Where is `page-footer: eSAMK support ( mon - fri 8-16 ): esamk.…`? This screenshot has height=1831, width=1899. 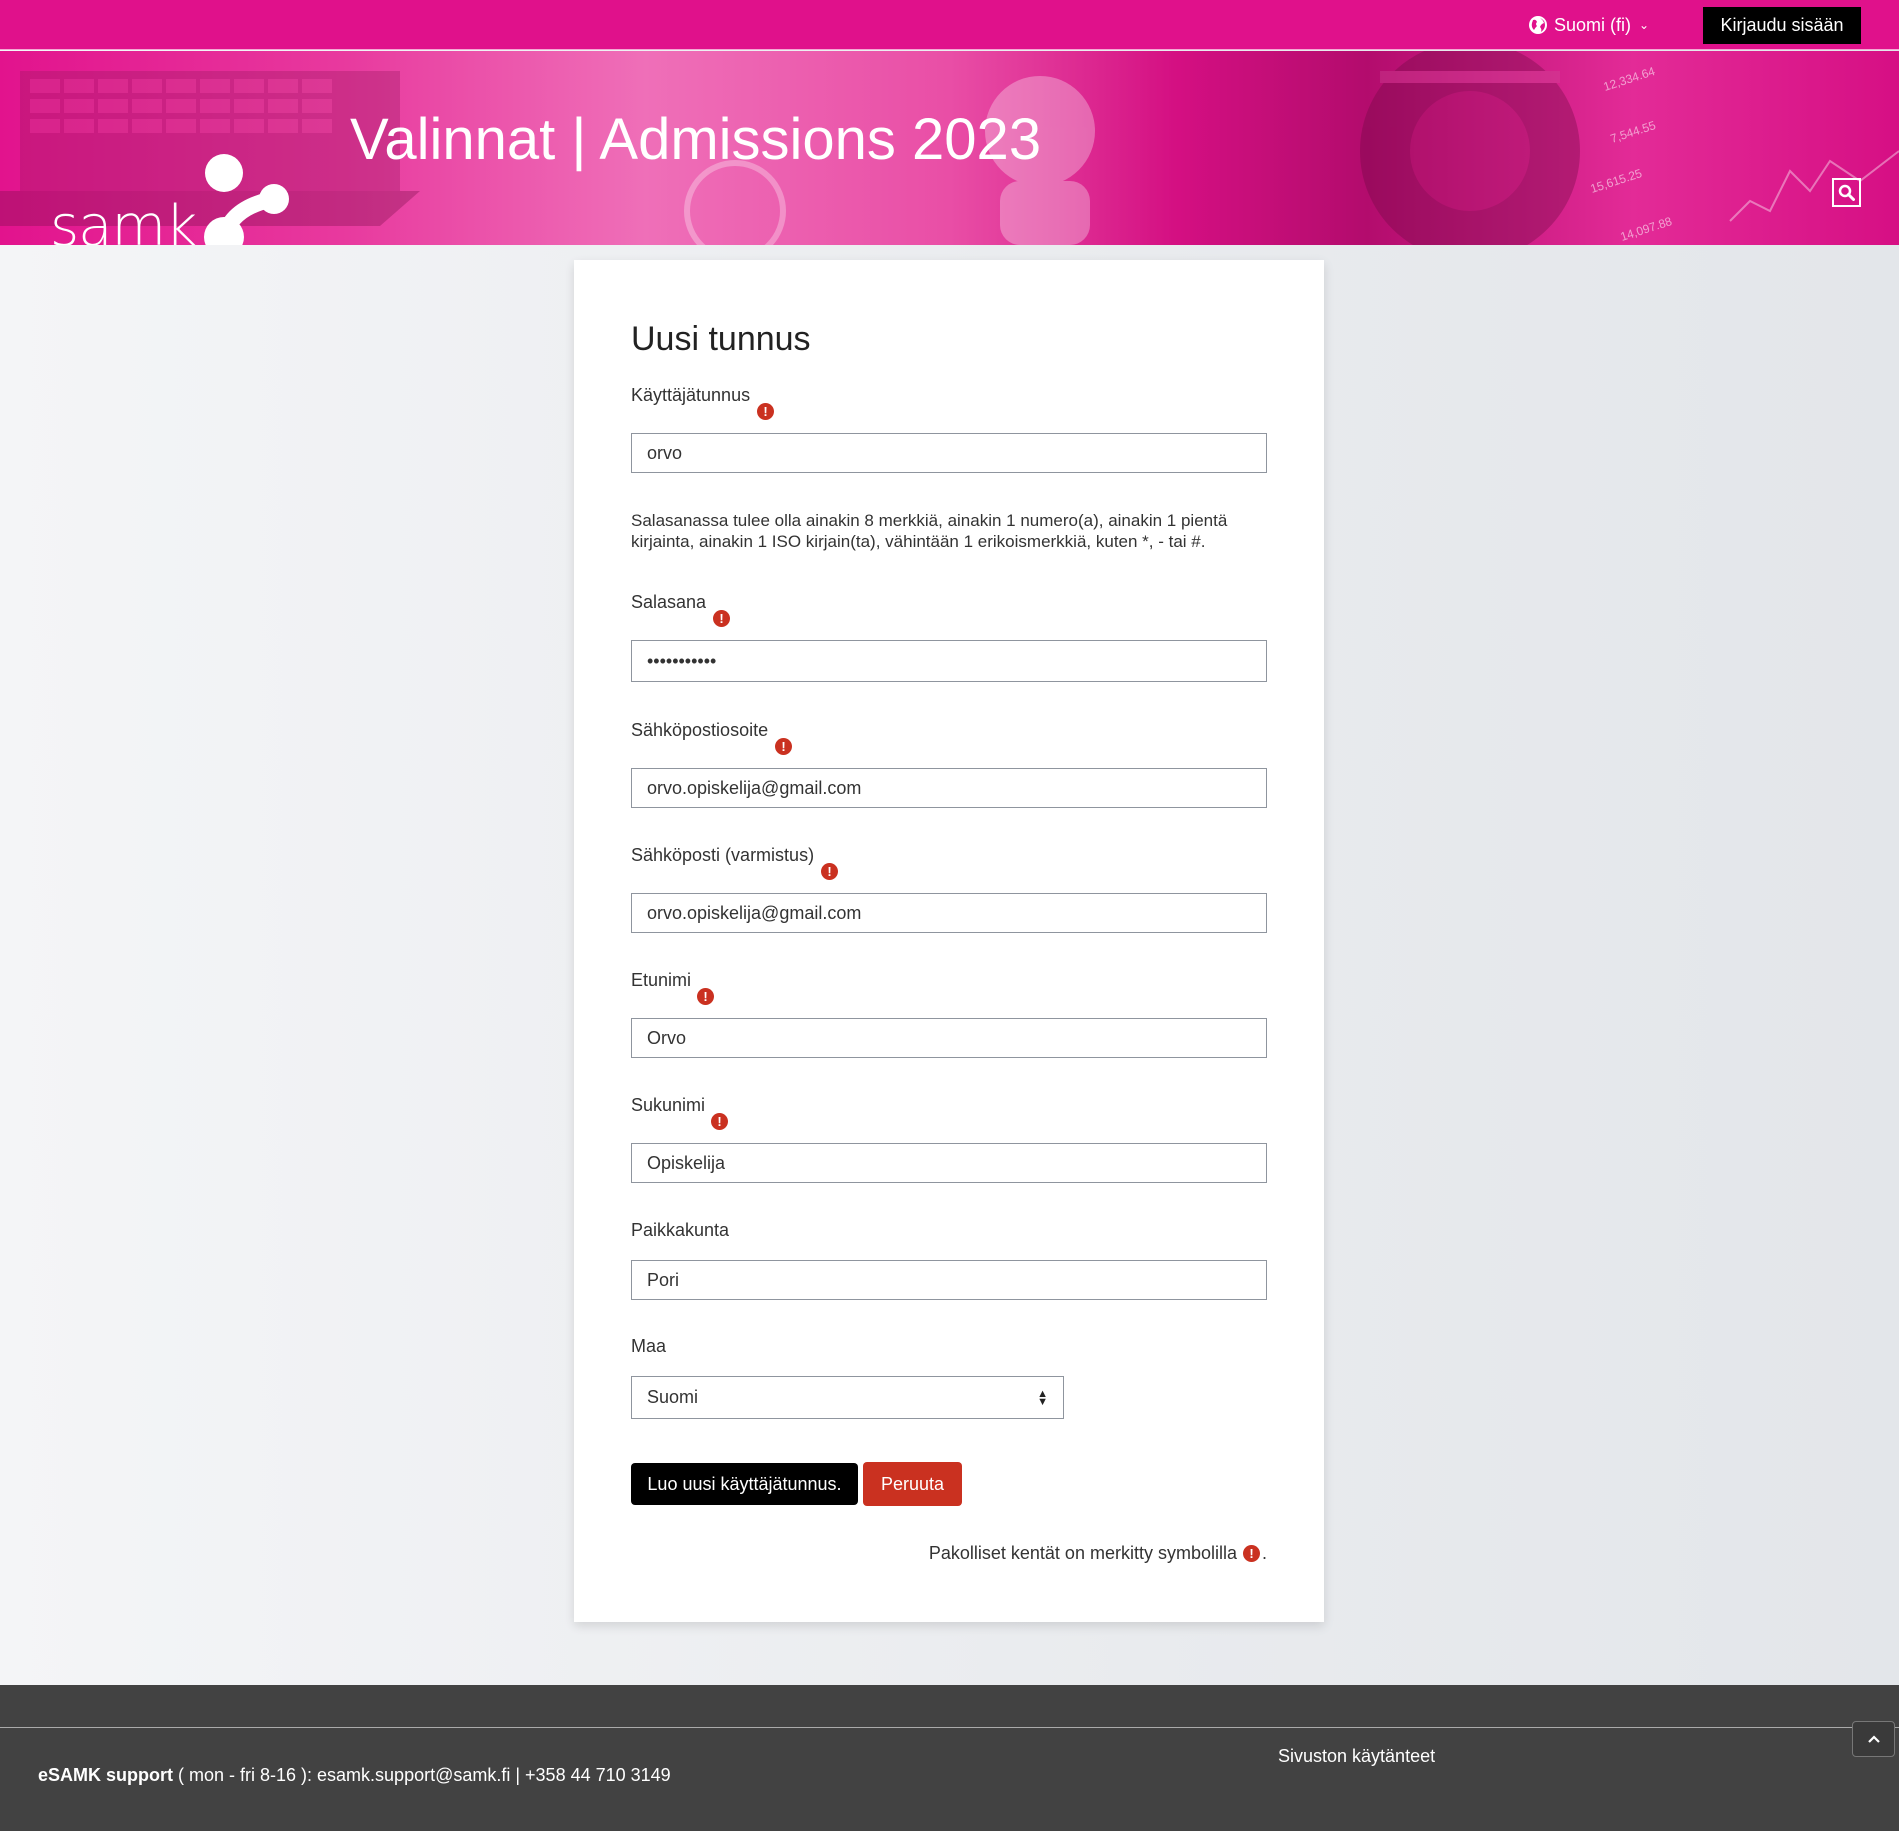 page-footer: eSAMK support ( mon - fri 8-16 ): esamk.… is located at coordinates (949, 1758).